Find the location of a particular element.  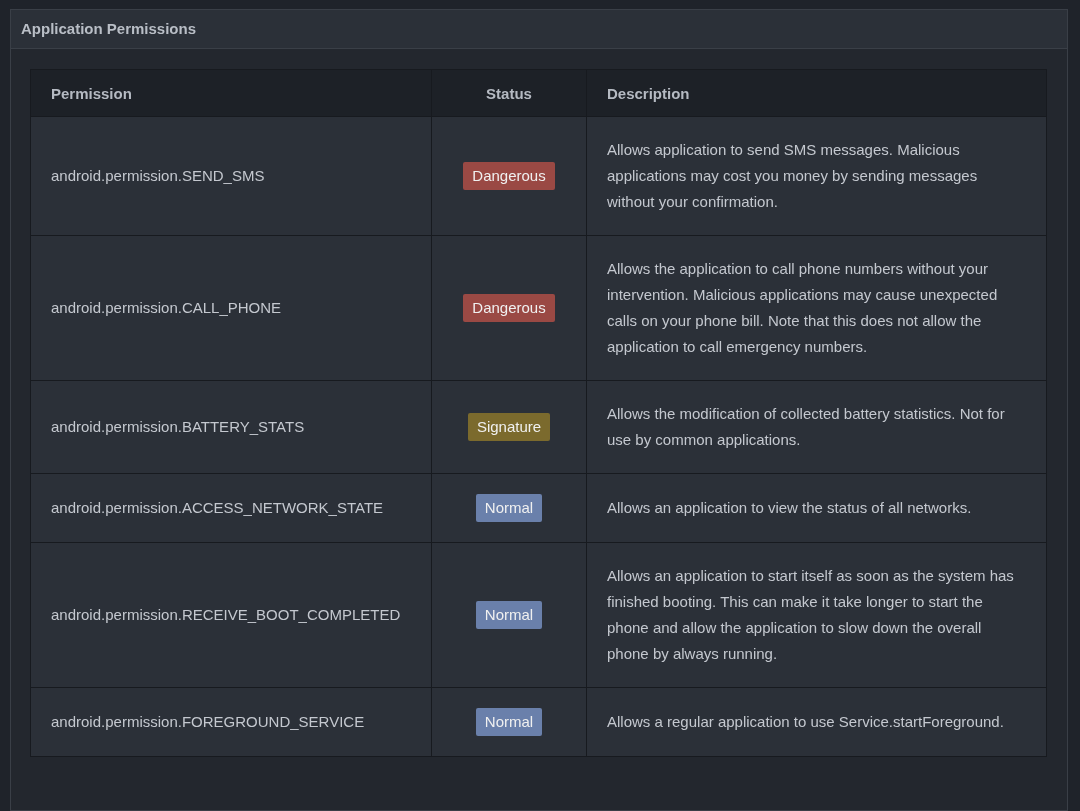

permission-cell: android.permission.SEND_SMS is located at coordinates (231, 176).